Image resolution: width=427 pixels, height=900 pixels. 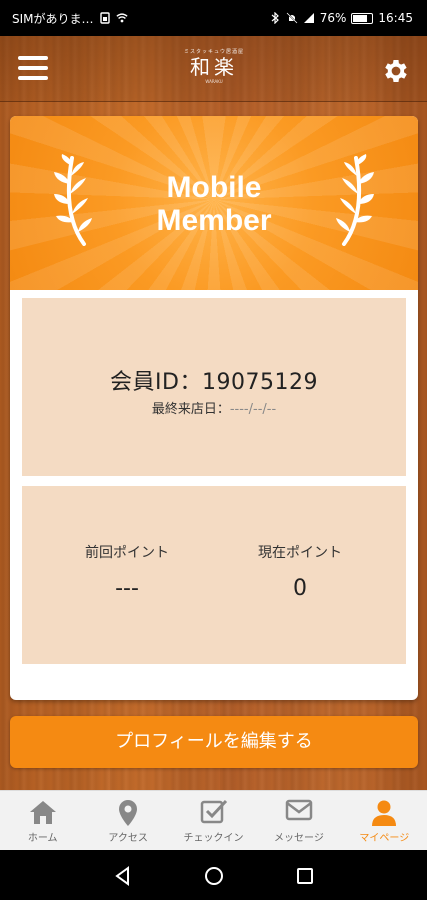 I want to click on clock: 16:45, so click(x=395, y=18).